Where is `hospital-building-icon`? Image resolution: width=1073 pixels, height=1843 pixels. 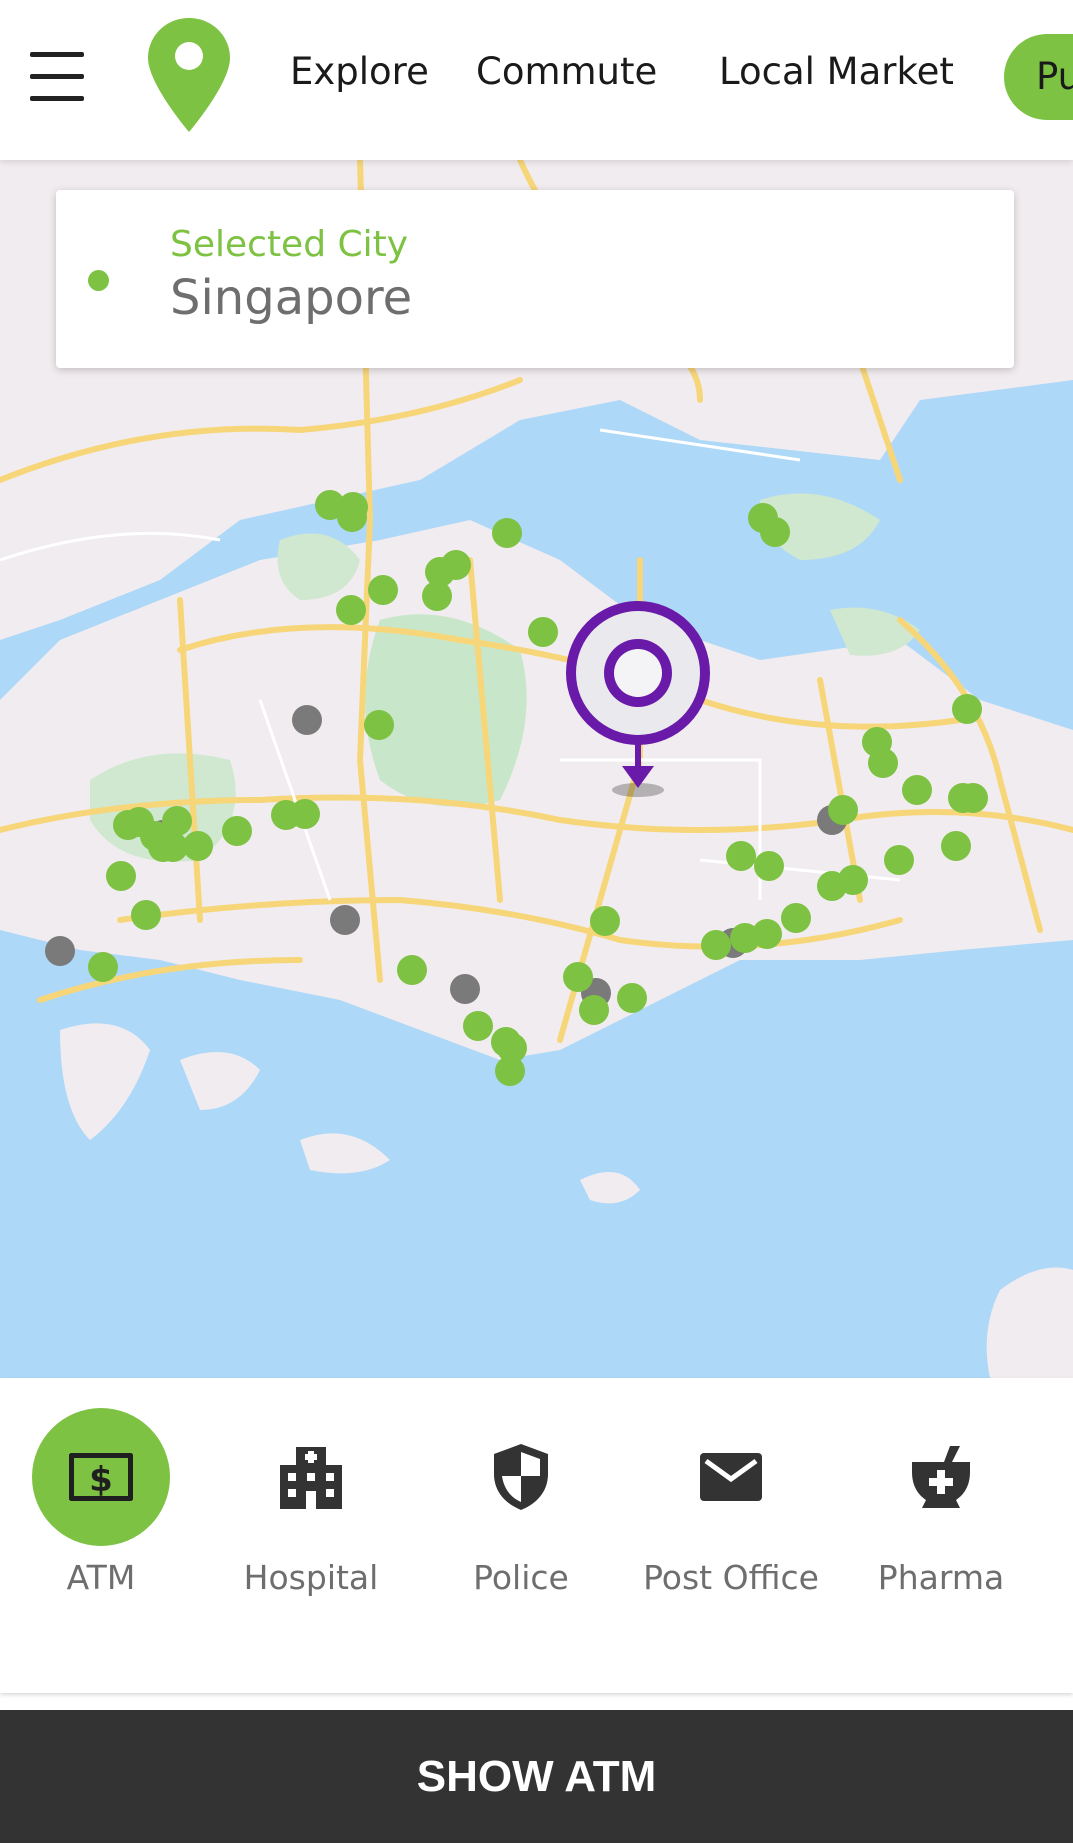 hospital-building-icon is located at coordinates (311, 1478).